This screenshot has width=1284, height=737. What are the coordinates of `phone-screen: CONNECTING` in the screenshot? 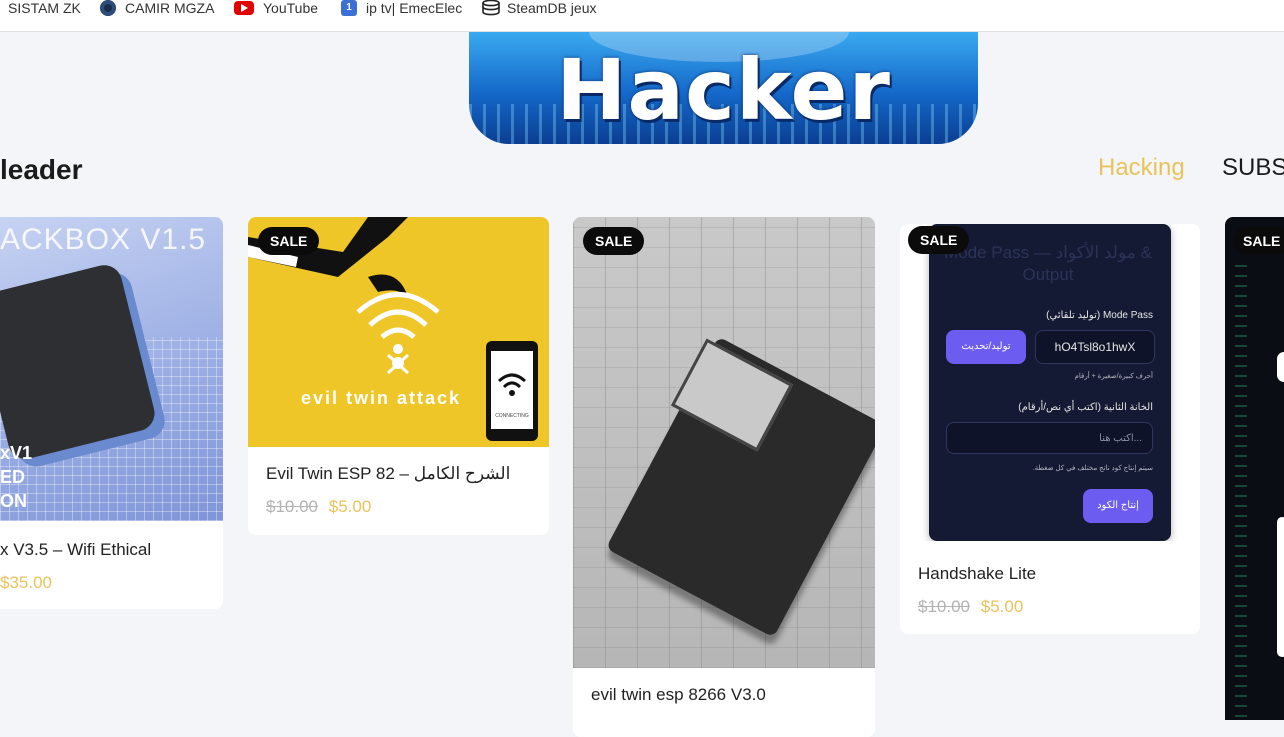 It's located at (512, 390).